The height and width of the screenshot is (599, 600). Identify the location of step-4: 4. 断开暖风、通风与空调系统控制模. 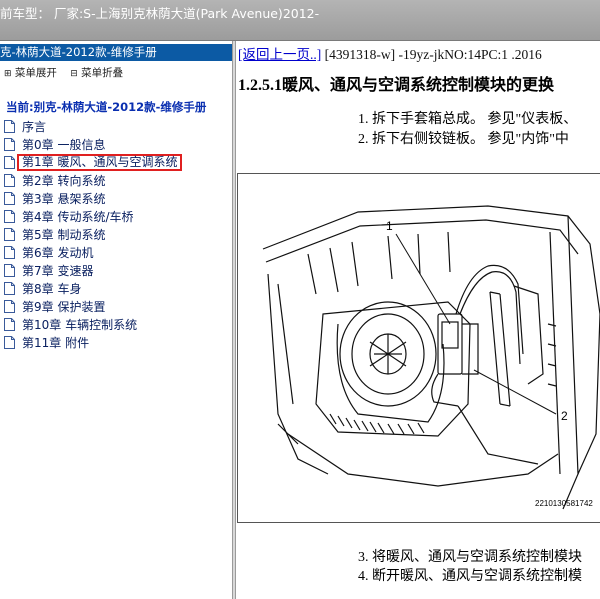
(470, 576).